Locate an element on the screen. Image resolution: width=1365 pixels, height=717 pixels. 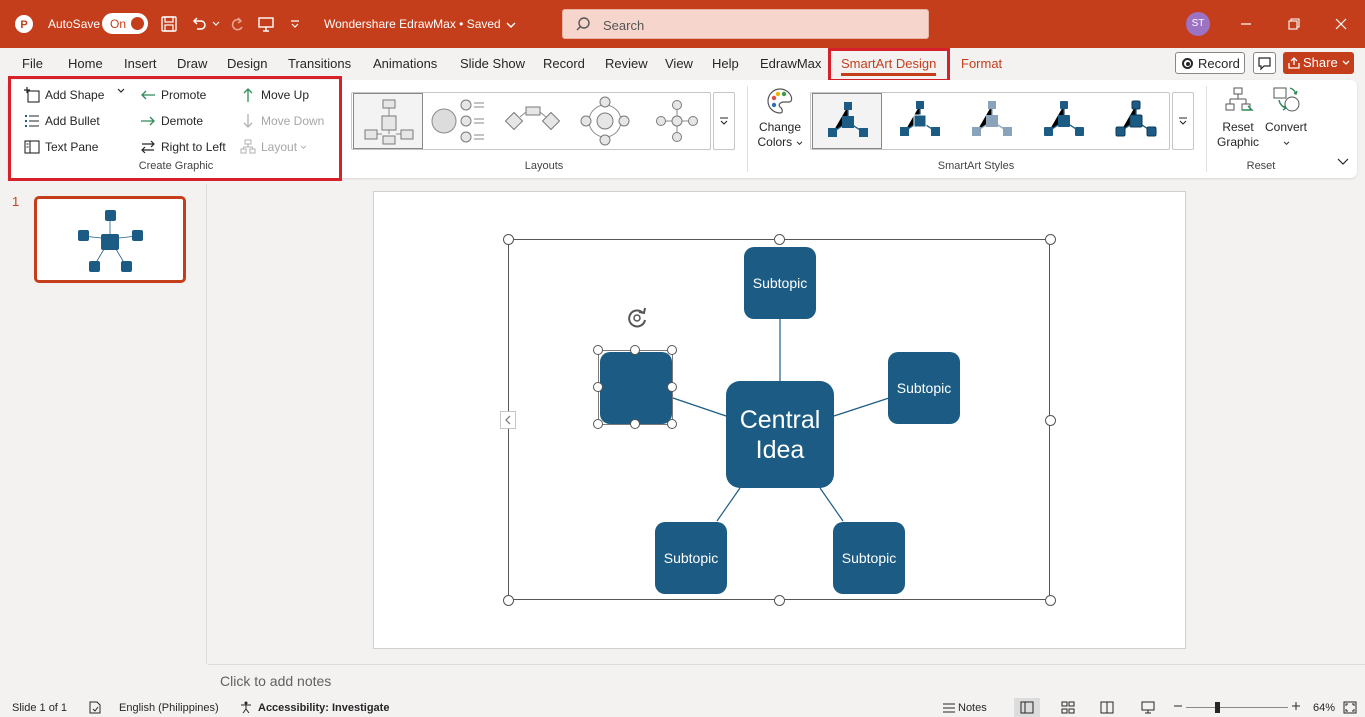
node-subtopic-top: Subtopic is located at coordinates (780, 283).